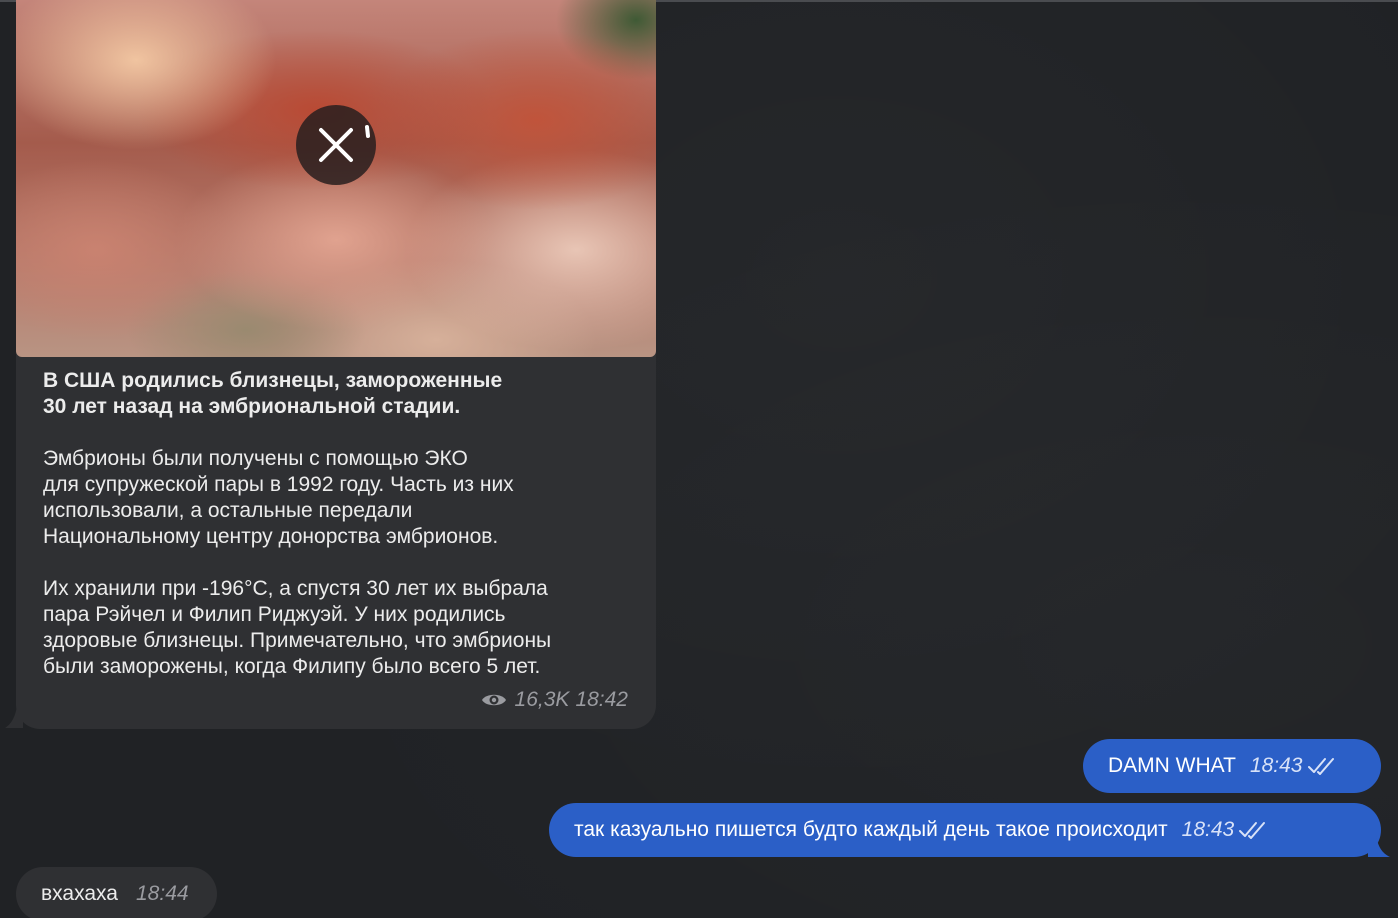 The image size is (1398, 918). I want to click on outgoing-message-bubble: DAMN WHAT 18:43, so click(1232, 766).